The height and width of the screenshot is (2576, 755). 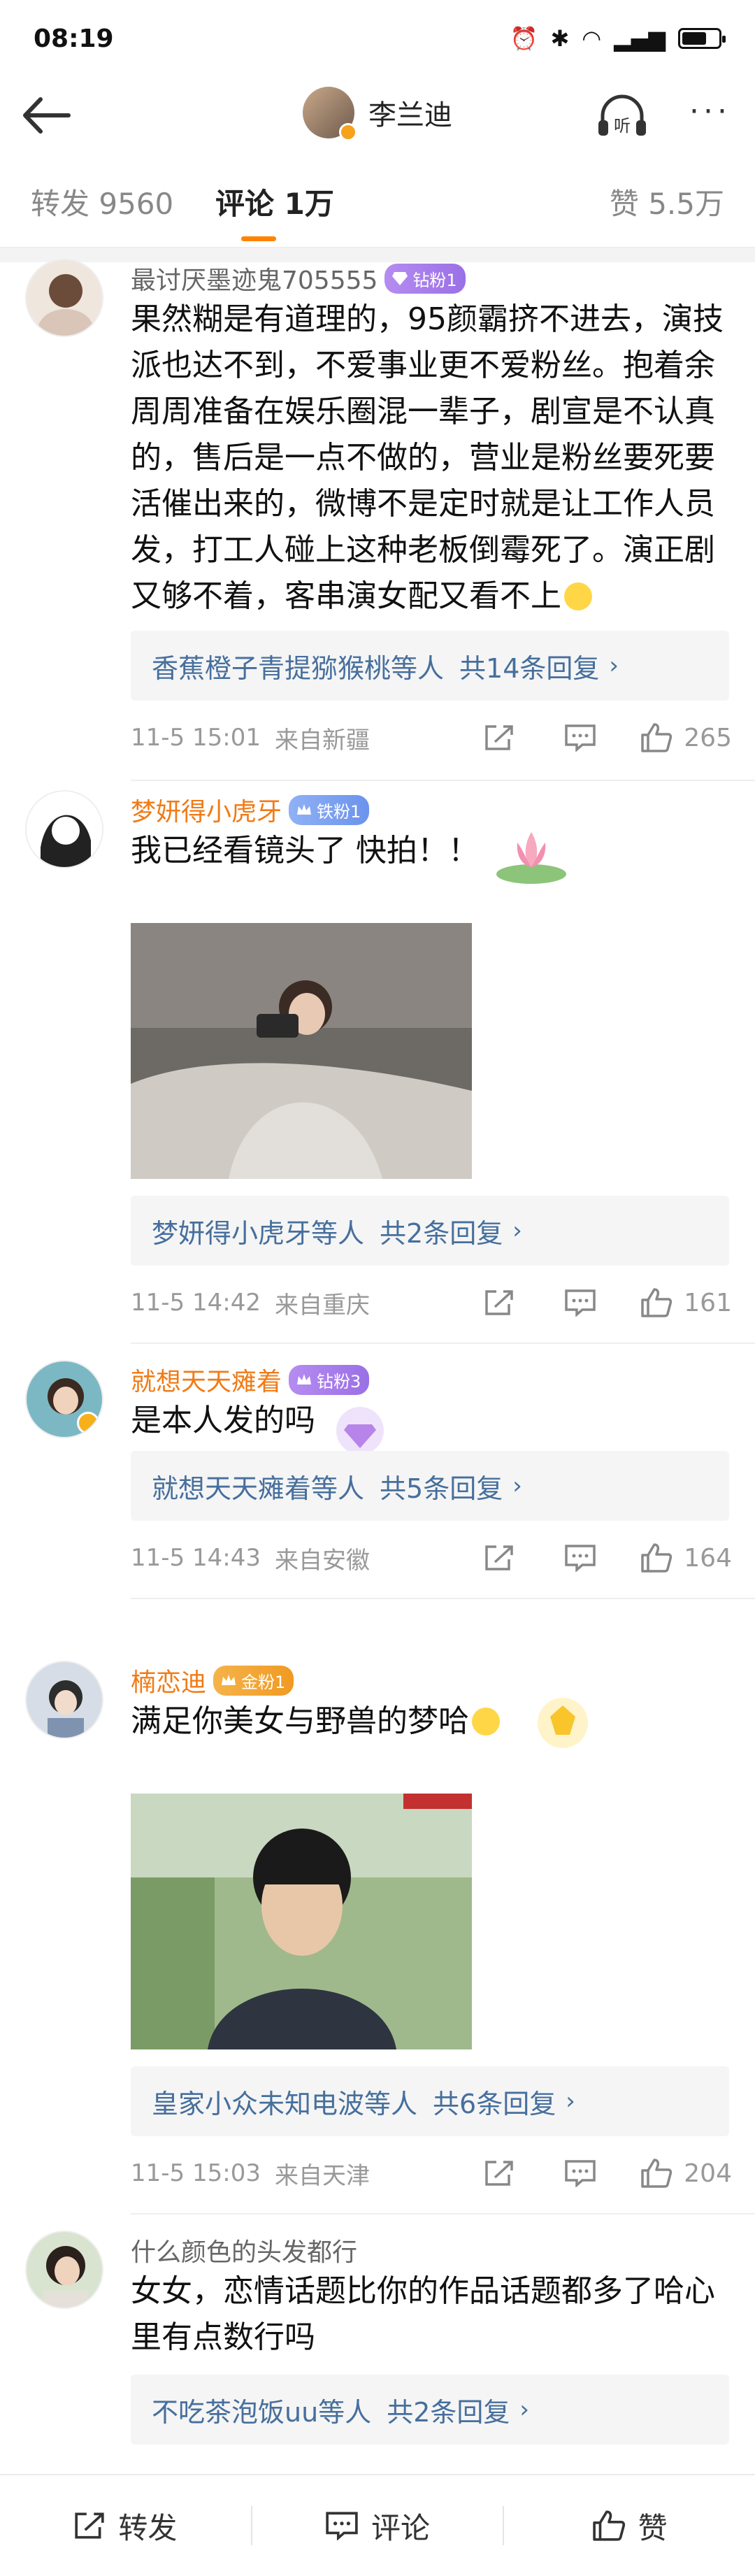 What do you see at coordinates (196, 738) in the screenshot?
I see `comment-time: 11-5 15:01` at bounding box center [196, 738].